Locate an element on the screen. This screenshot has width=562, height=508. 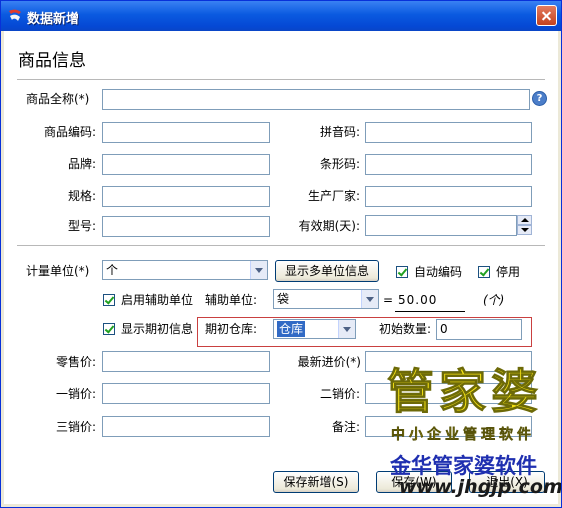
show-multi-unit-button: 显示多单位信息 is located at coordinates (327, 271).